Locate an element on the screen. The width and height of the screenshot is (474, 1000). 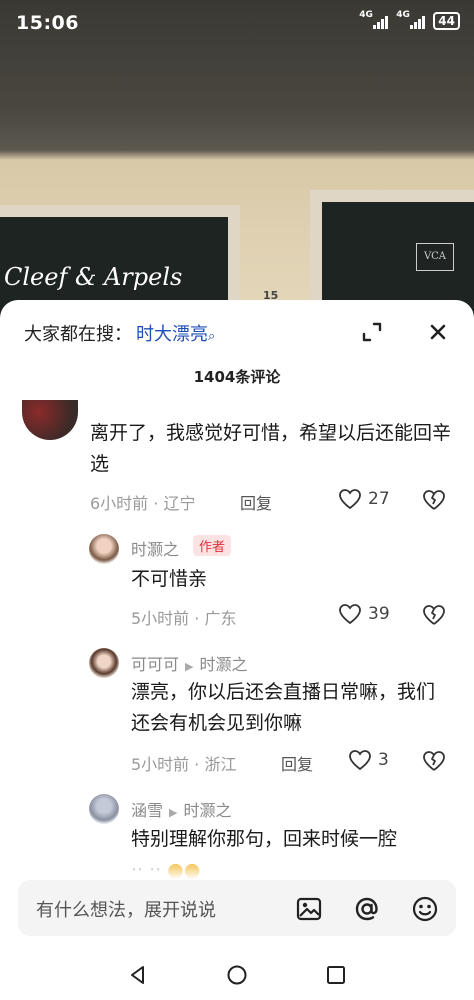
brand-sign: Cleef & Arpels is located at coordinates (93, 277).